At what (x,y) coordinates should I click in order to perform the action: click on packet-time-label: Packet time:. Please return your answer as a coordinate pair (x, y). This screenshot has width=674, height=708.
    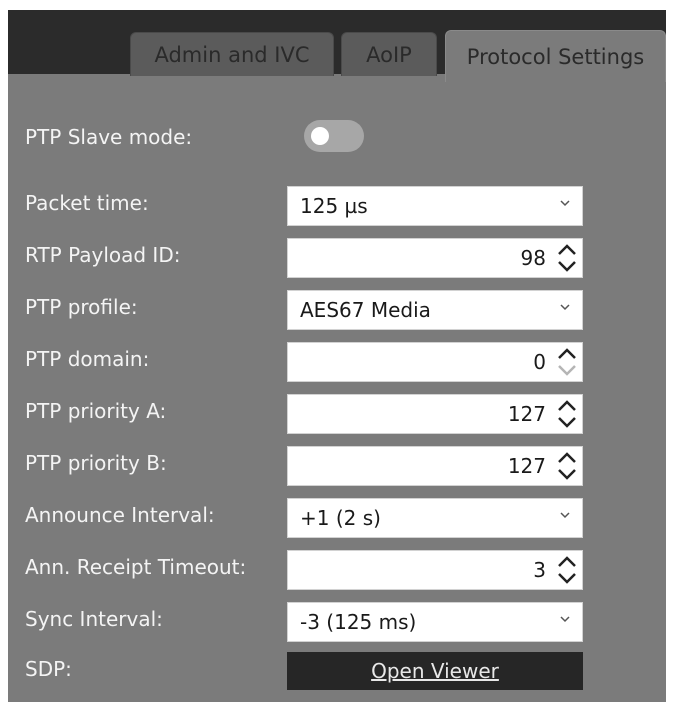
    Looking at the image, I should click on (87, 203).